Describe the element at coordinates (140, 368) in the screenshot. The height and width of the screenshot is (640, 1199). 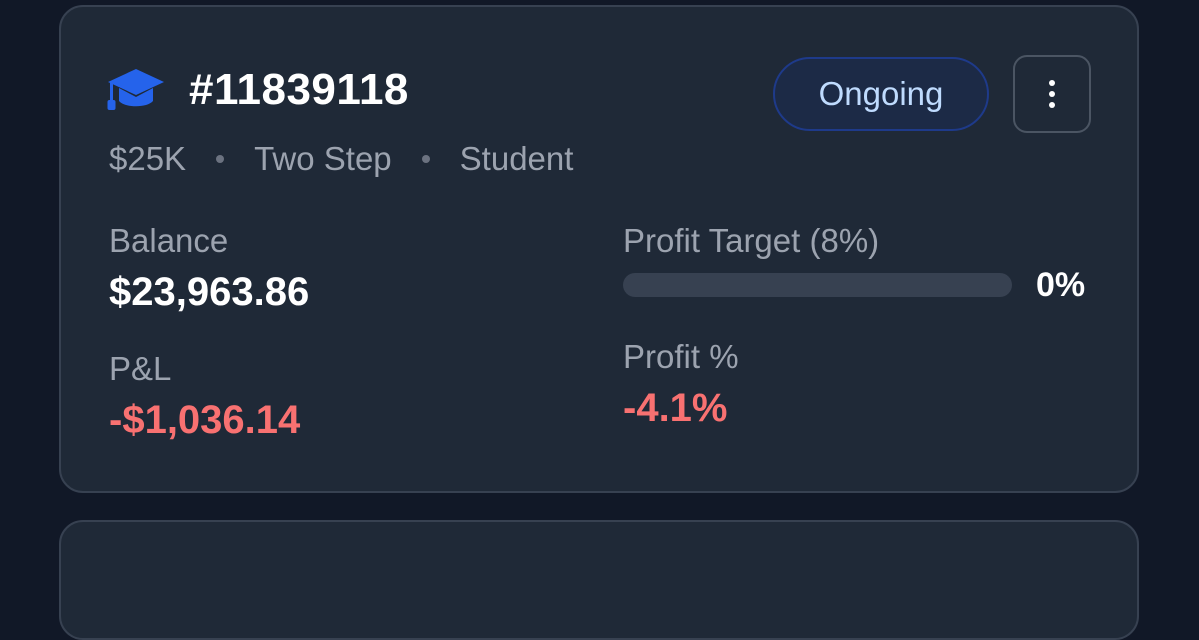
I see `pnl-label: P&L` at that location.